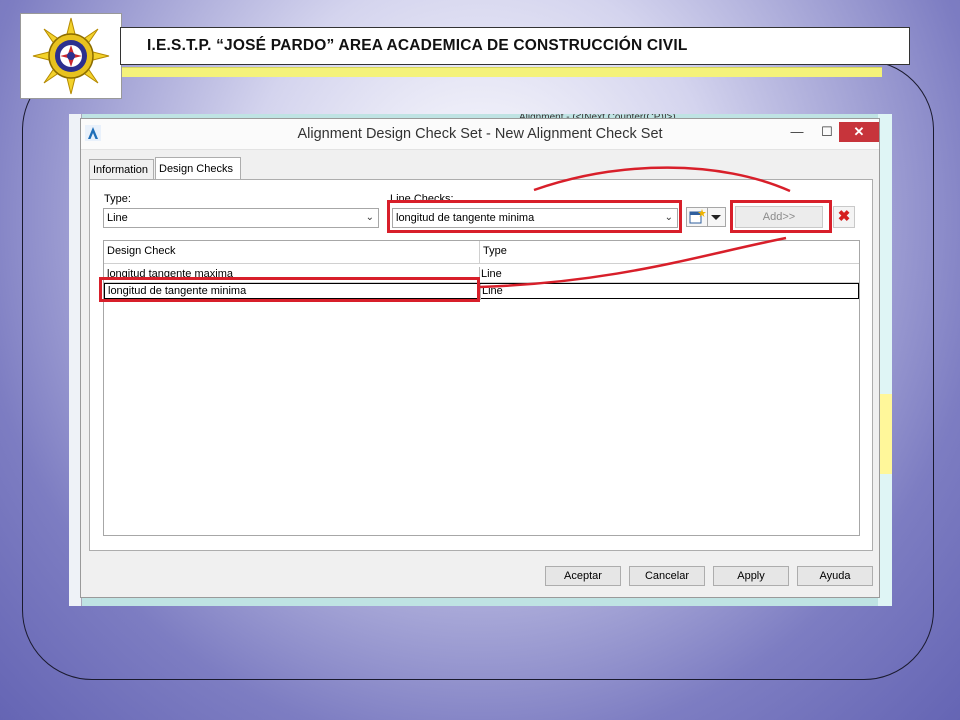 This screenshot has height=720, width=960. I want to click on arrow-add-to-row, so click(633, 262).